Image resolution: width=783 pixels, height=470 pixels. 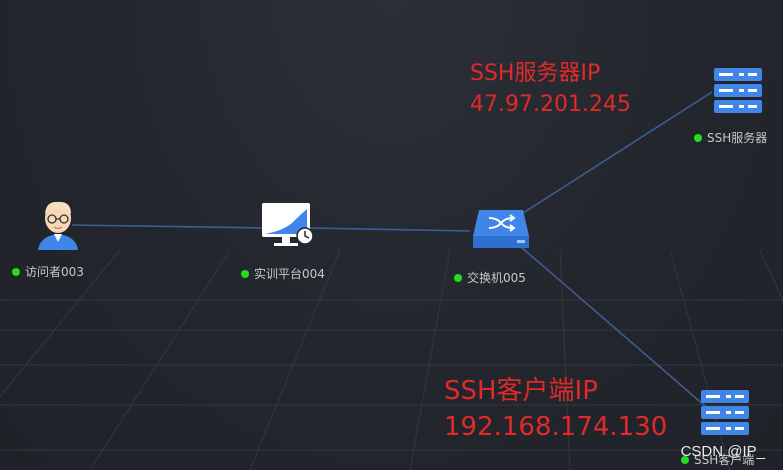 What do you see at coordinates (550, 89) in the screenshot?
I see `ssh-server-annotation: SSH服务器IP 47.97.201.245` at bounding box center [550, 89].